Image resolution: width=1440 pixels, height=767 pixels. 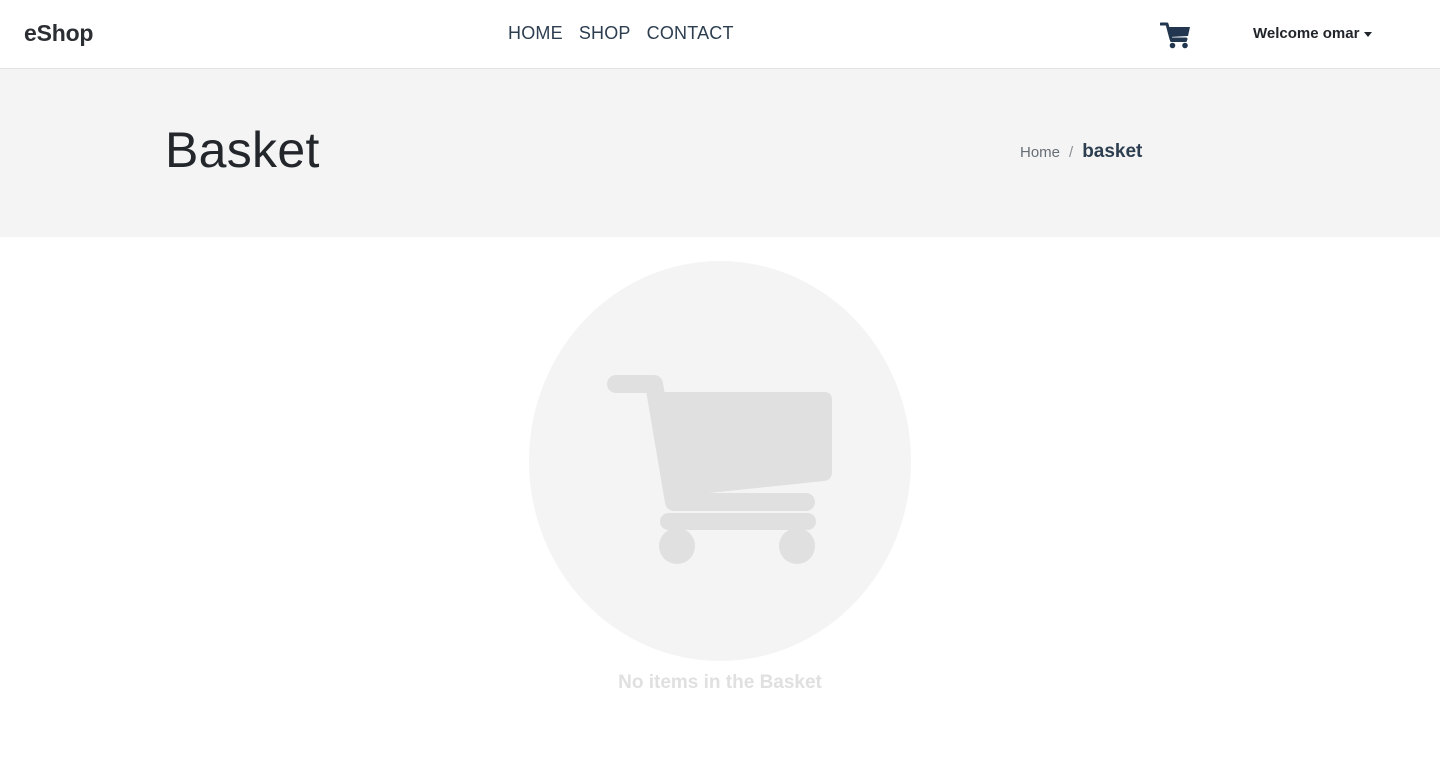 I want to click on page-title: Basket, so click(x=242, y=150).